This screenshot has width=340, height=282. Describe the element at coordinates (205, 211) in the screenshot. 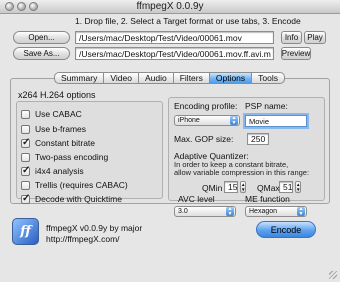

I see `avc-level-select: 3.0 ▲ ▼` at that location.